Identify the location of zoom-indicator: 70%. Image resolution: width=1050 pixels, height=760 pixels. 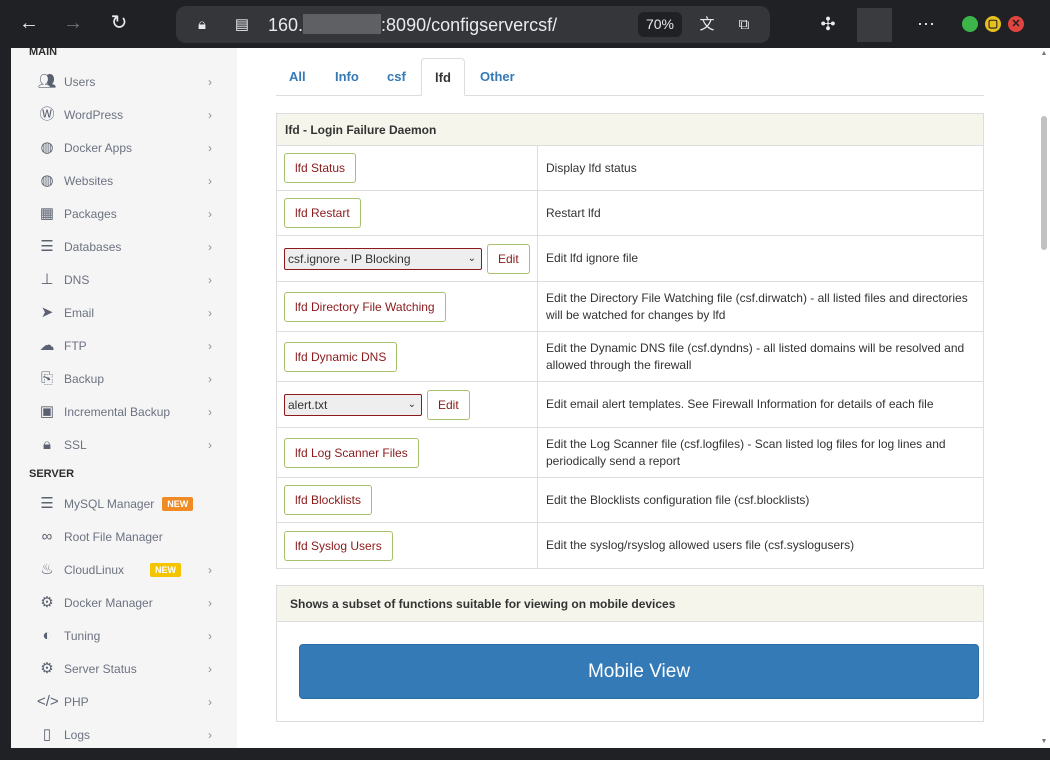
(660, 24).